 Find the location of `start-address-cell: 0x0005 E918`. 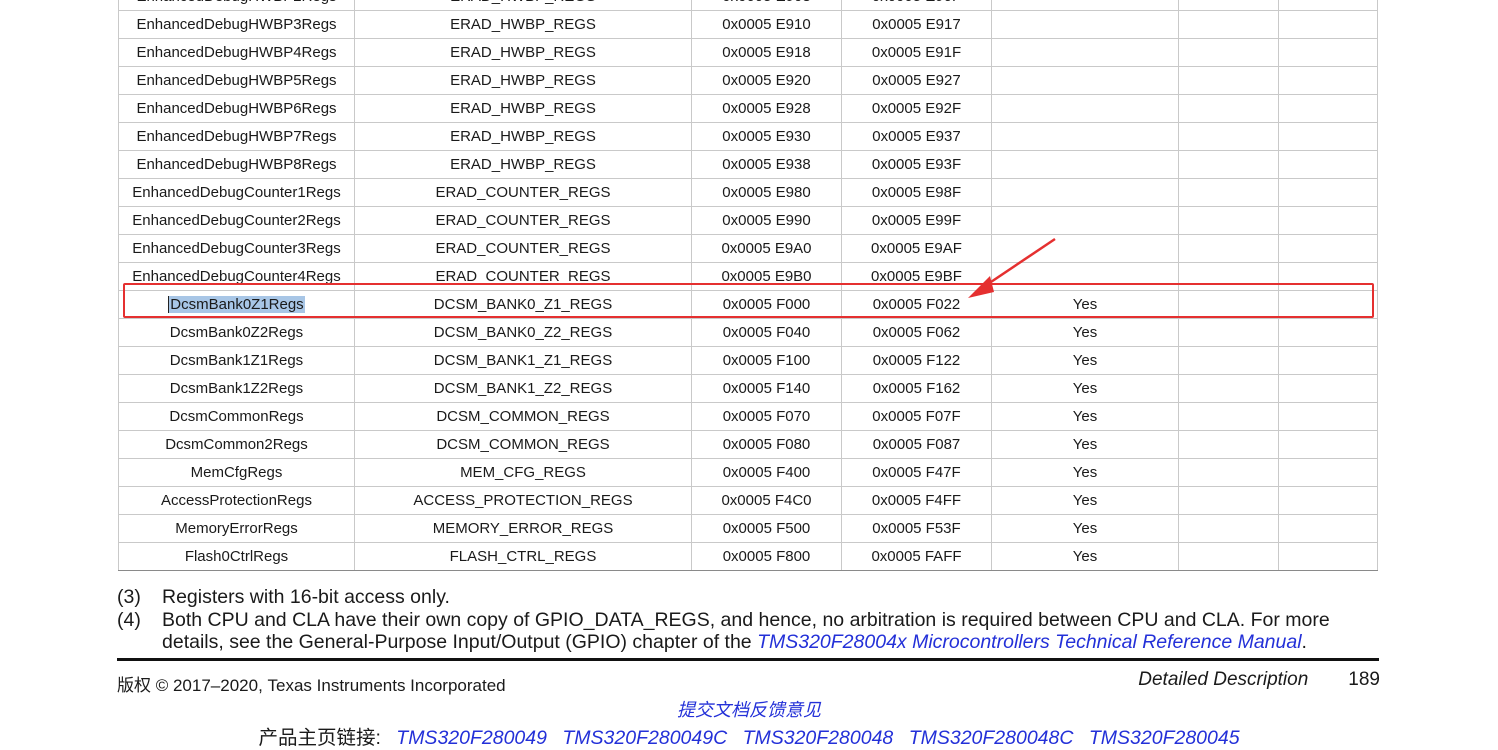

start-address-cell: 0x0005 E918 is located at coordinates (766, 52).